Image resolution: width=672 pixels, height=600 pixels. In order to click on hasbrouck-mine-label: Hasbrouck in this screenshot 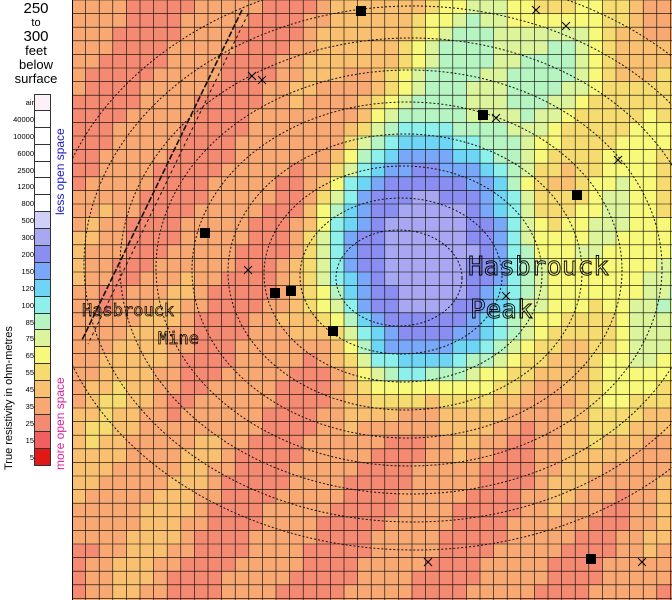, I will do `click(128, 311)`.